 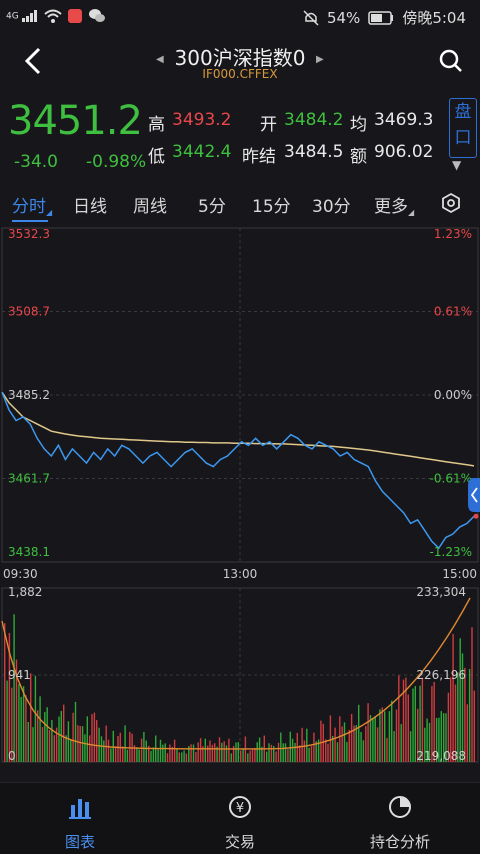 I want to click on pankou-button: 盘口, so click(x=463, y=128).